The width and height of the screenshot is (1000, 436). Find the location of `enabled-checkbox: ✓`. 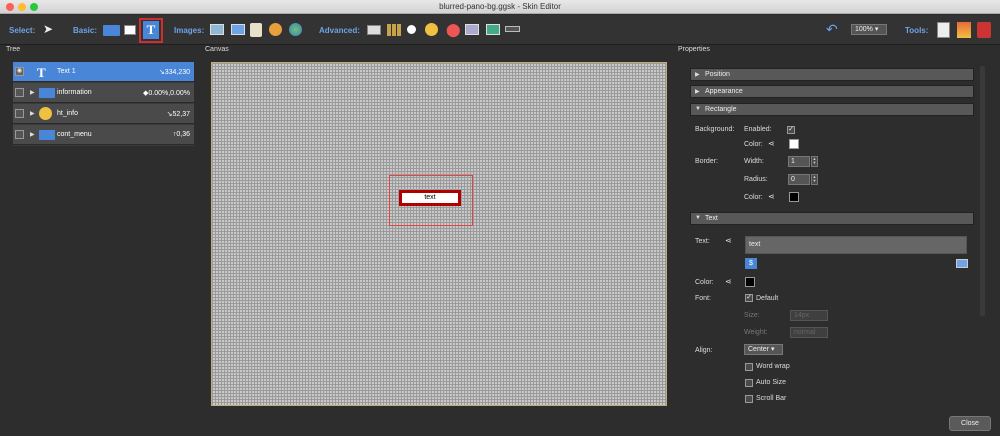

enabled-checkbox: ✓ is located at coordinates (791, 130).